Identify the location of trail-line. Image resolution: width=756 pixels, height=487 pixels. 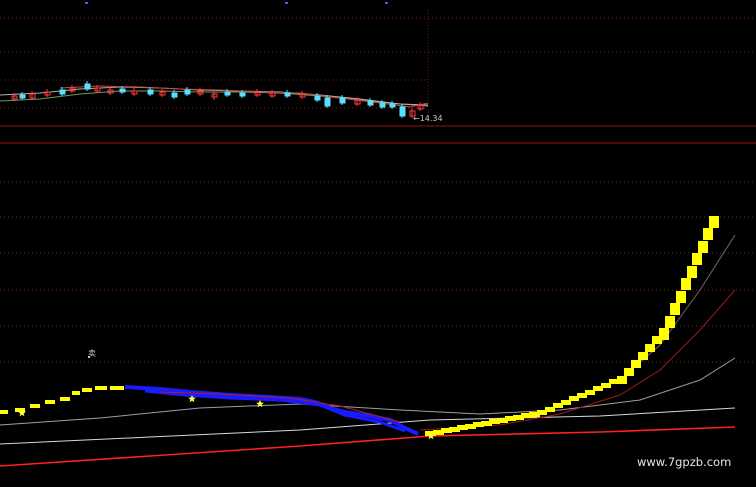
(577, 360).